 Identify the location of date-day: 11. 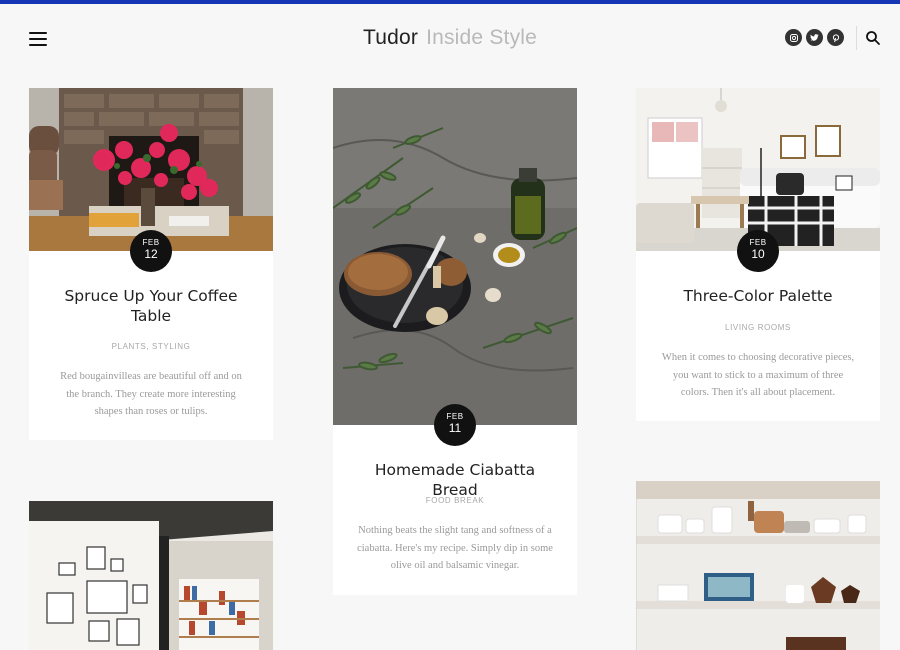
(455, 428).